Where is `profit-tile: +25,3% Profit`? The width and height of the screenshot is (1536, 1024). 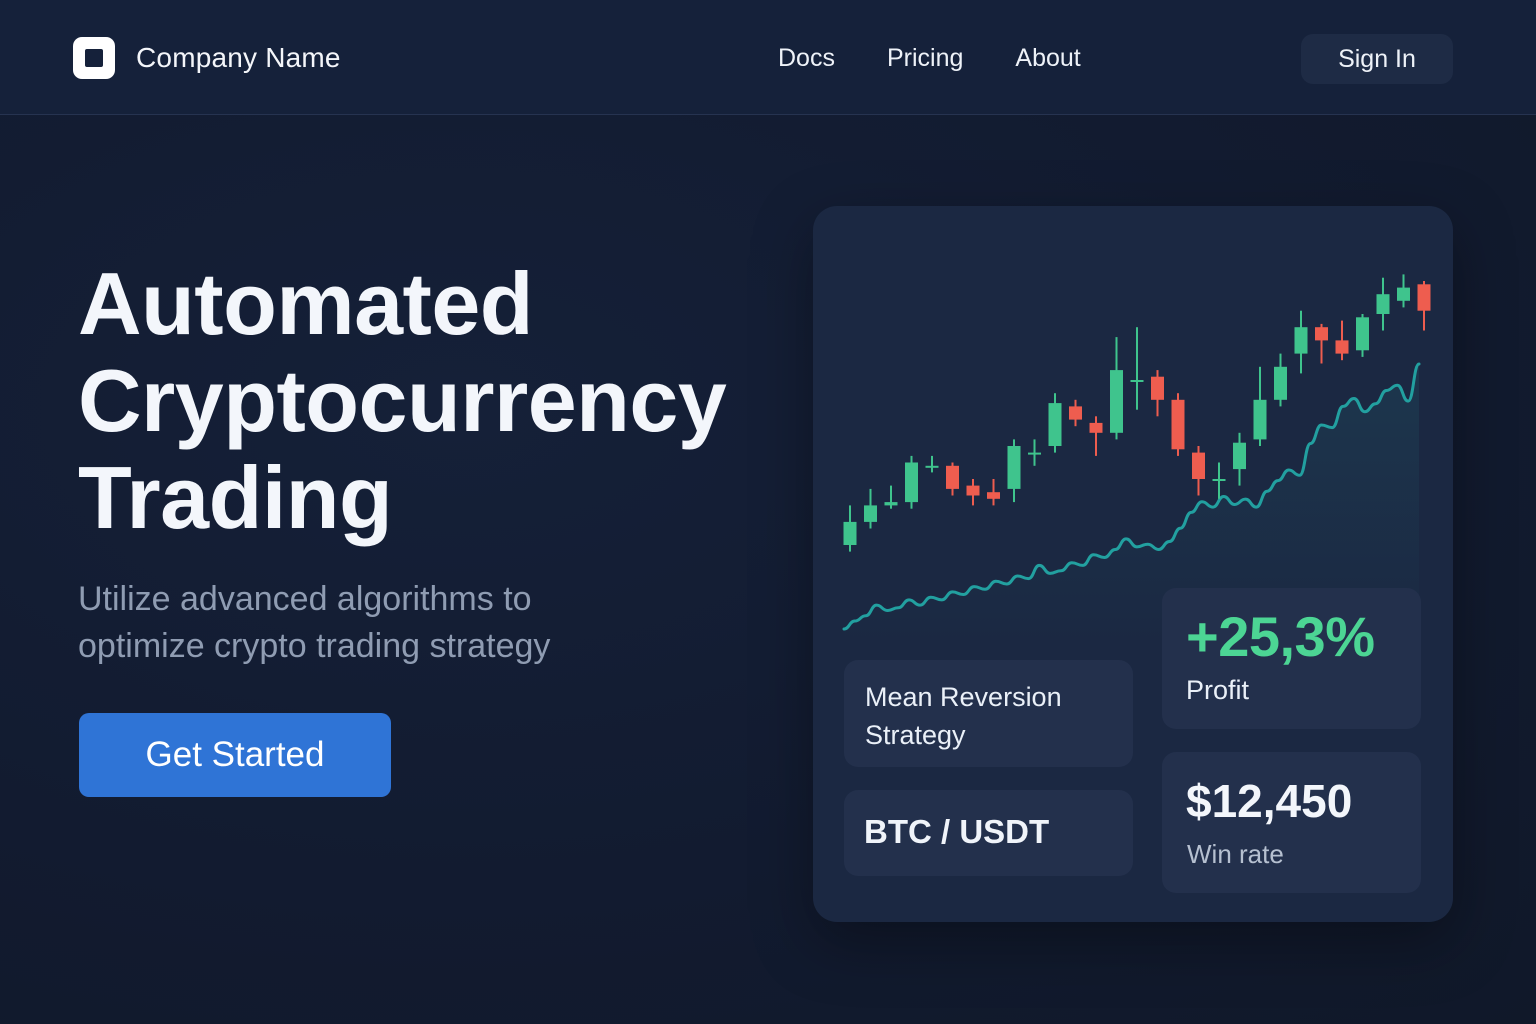 profit-tile: +25,3% Profit is located at coordinates (1291, 658).